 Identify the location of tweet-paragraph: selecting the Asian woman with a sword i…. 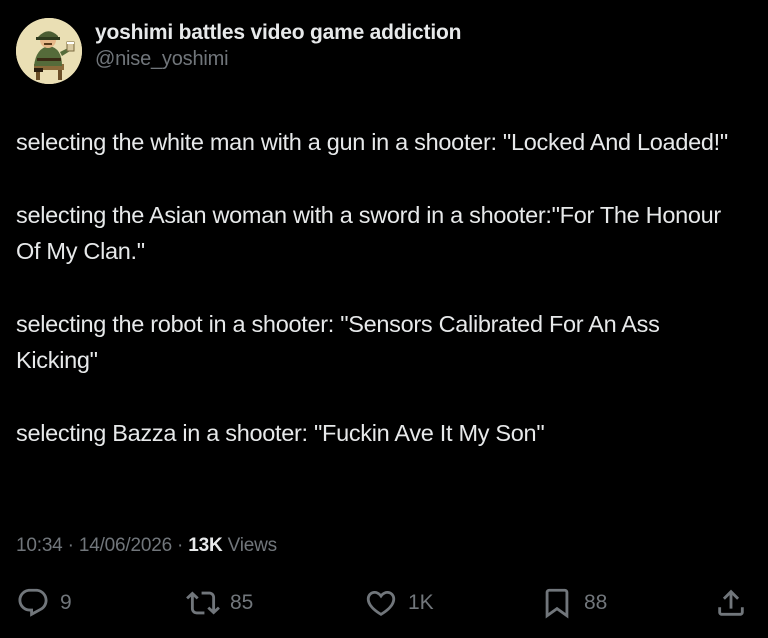
(368, 233).